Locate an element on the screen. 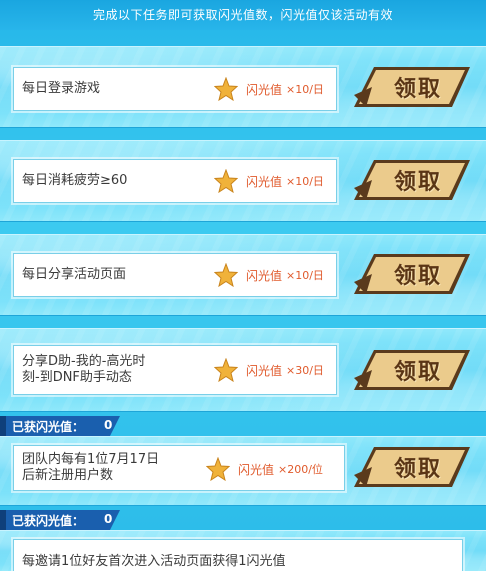  task-box: 分享D助-我的-高光时 刻-到DNF助手动态 闪光值 ×30/日 is located at coordinates (175, 370).